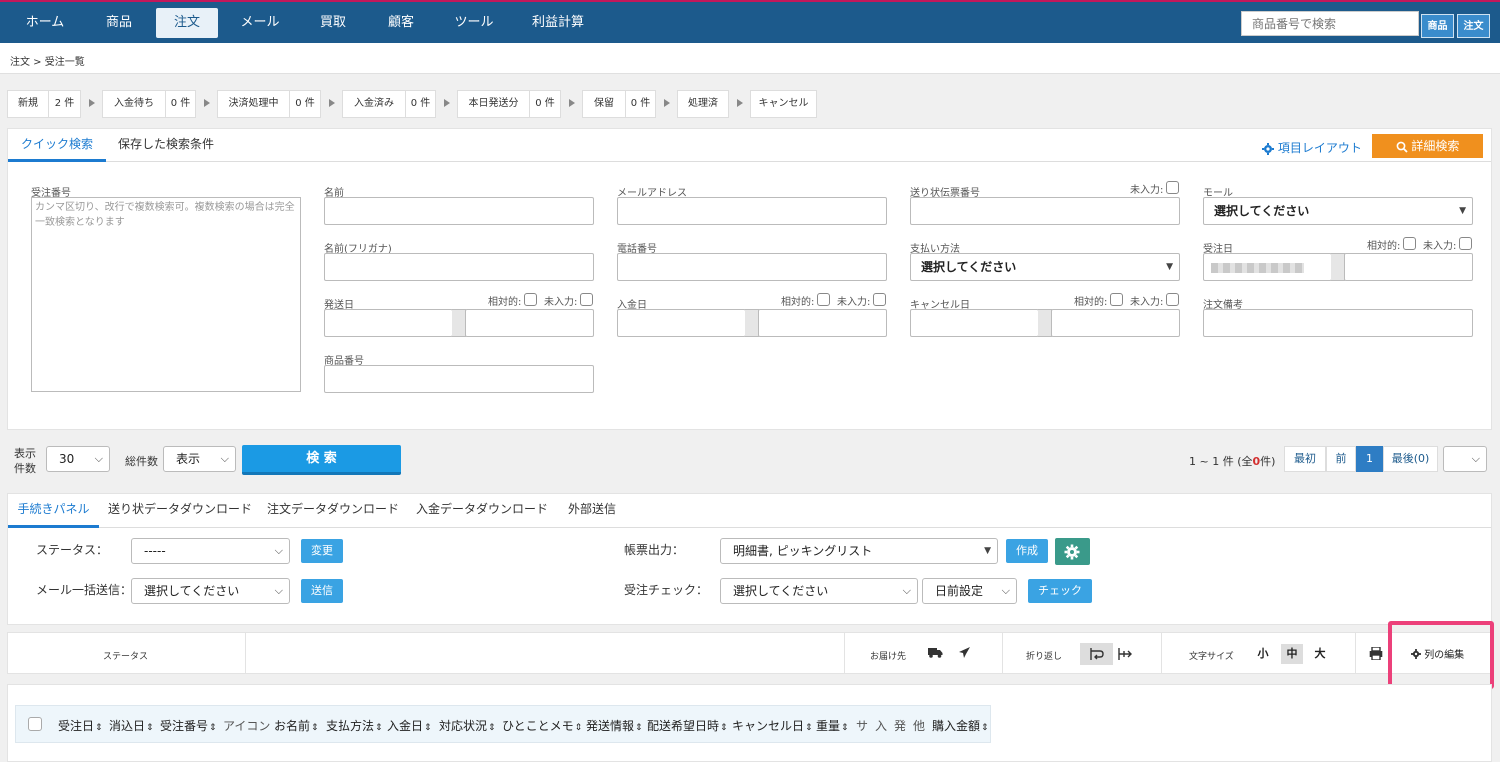 The height and width of the screenshot is (762, 1500). Describe the element at coordinates (703, 104) in the screenshot. I see `step-processed: 処理済` at that location.